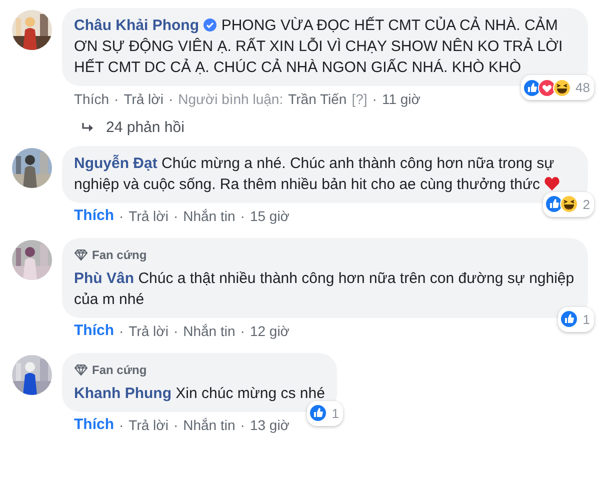  What do you see at coordinates (401, 99) in the screenshot?
I see `timestamp: 11 giờ` at bounding box center [401, 99].